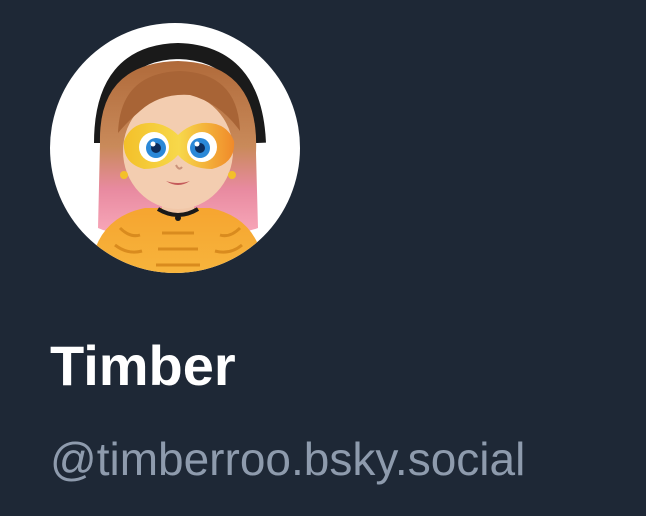  I want to click on cartoon-avatar-icon, so click(178, 157).